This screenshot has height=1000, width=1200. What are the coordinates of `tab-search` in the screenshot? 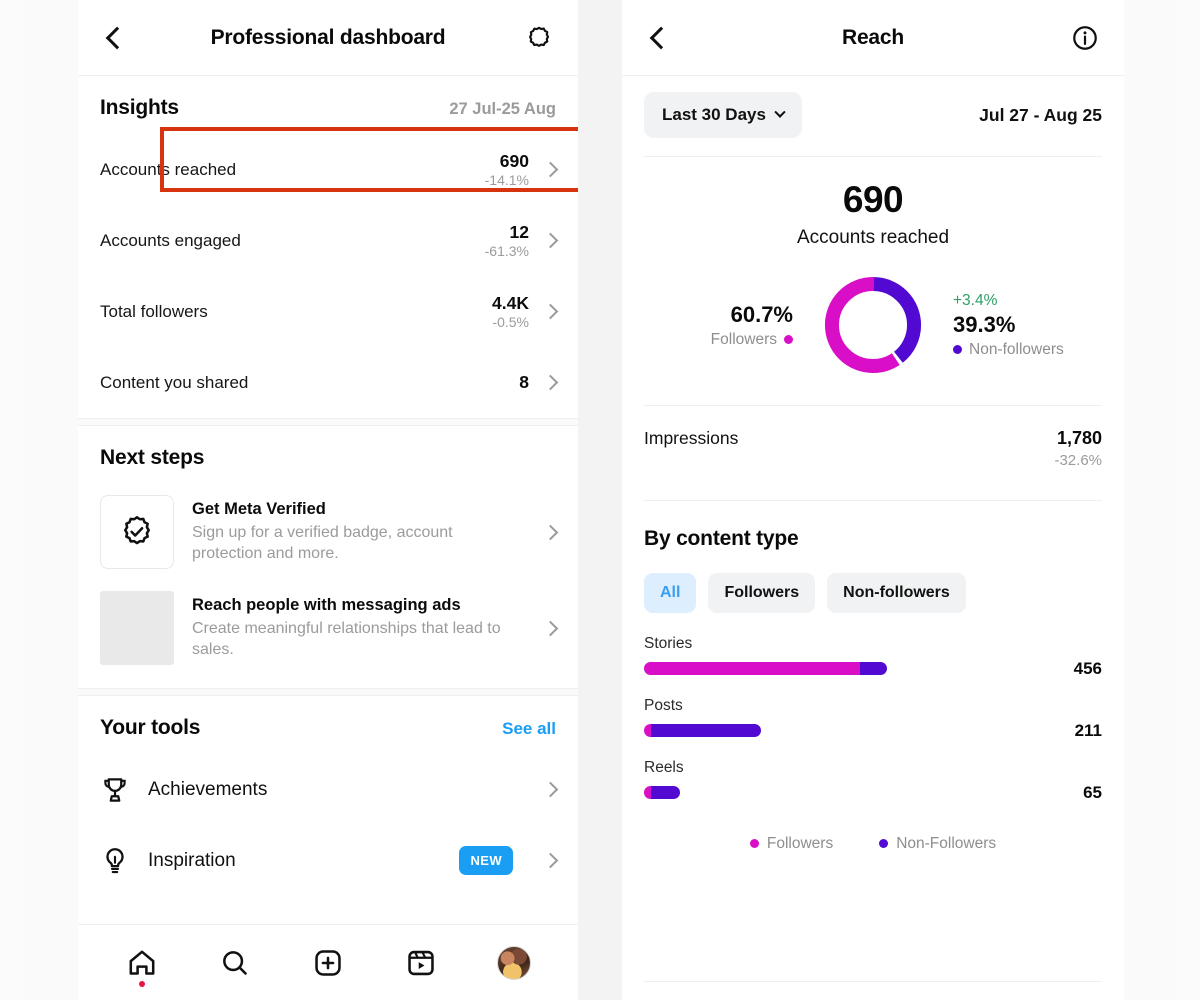 It's located at (235, 963).